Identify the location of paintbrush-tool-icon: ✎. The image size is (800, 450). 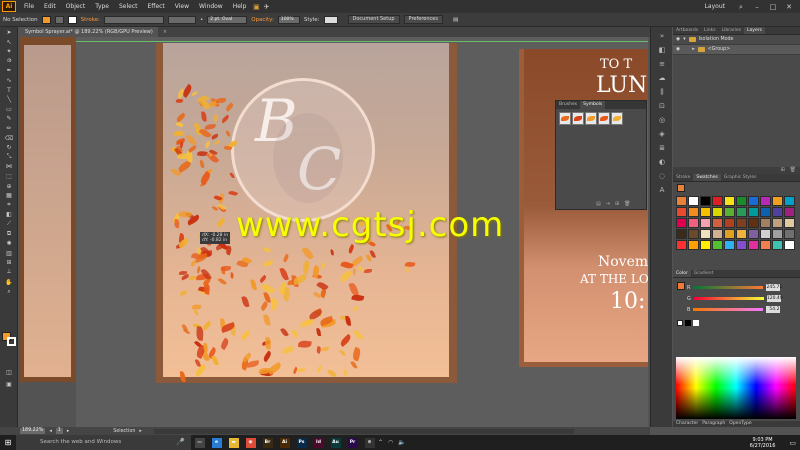
(9, 119).